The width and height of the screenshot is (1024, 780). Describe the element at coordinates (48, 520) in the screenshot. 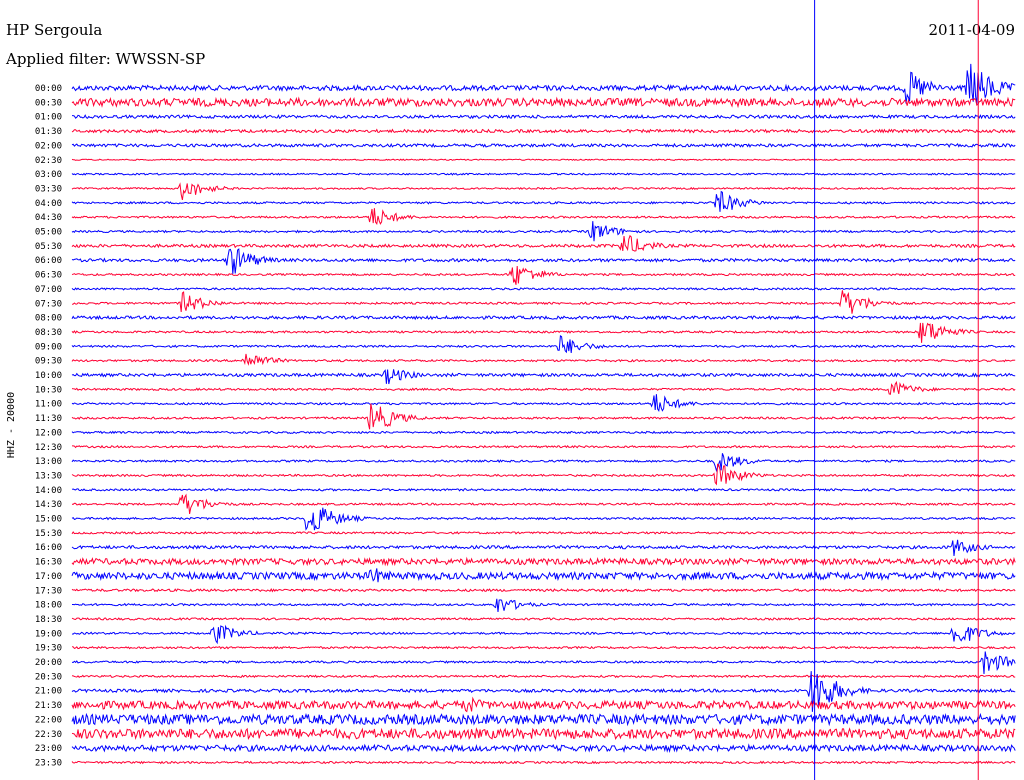

I see `row-time-label: 15:00` at that location.